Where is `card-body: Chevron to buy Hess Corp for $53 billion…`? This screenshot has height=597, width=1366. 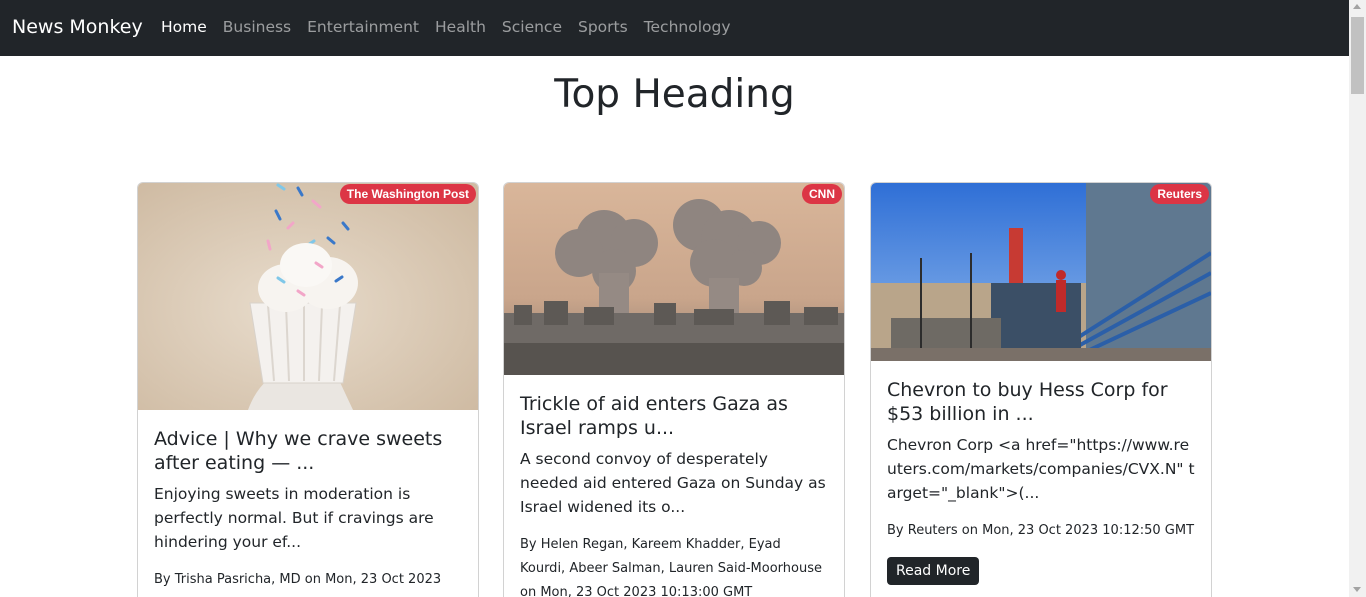
card-body: Chevron to buy Hess Corp for $53 billion… is located at coordinates (1042, 481).